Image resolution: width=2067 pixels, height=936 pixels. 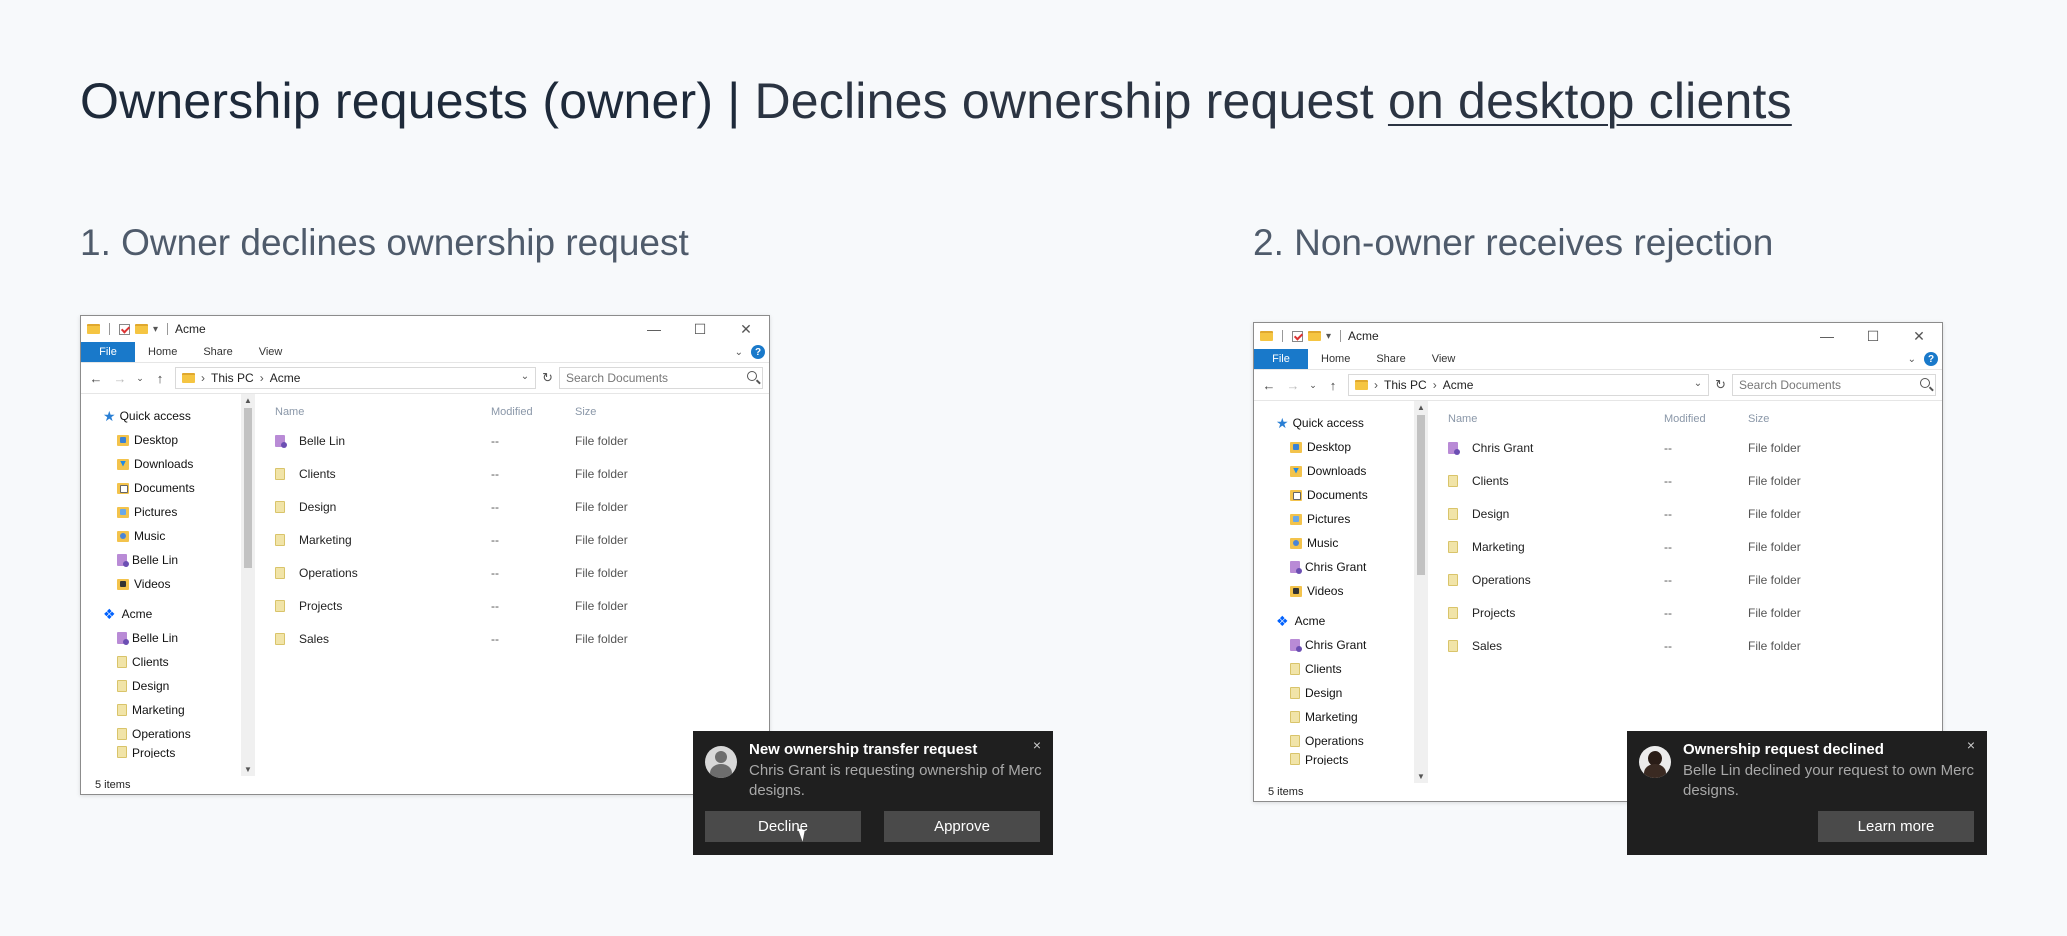 I want to click on properties-check-icon, so click(x=1297, y=336).